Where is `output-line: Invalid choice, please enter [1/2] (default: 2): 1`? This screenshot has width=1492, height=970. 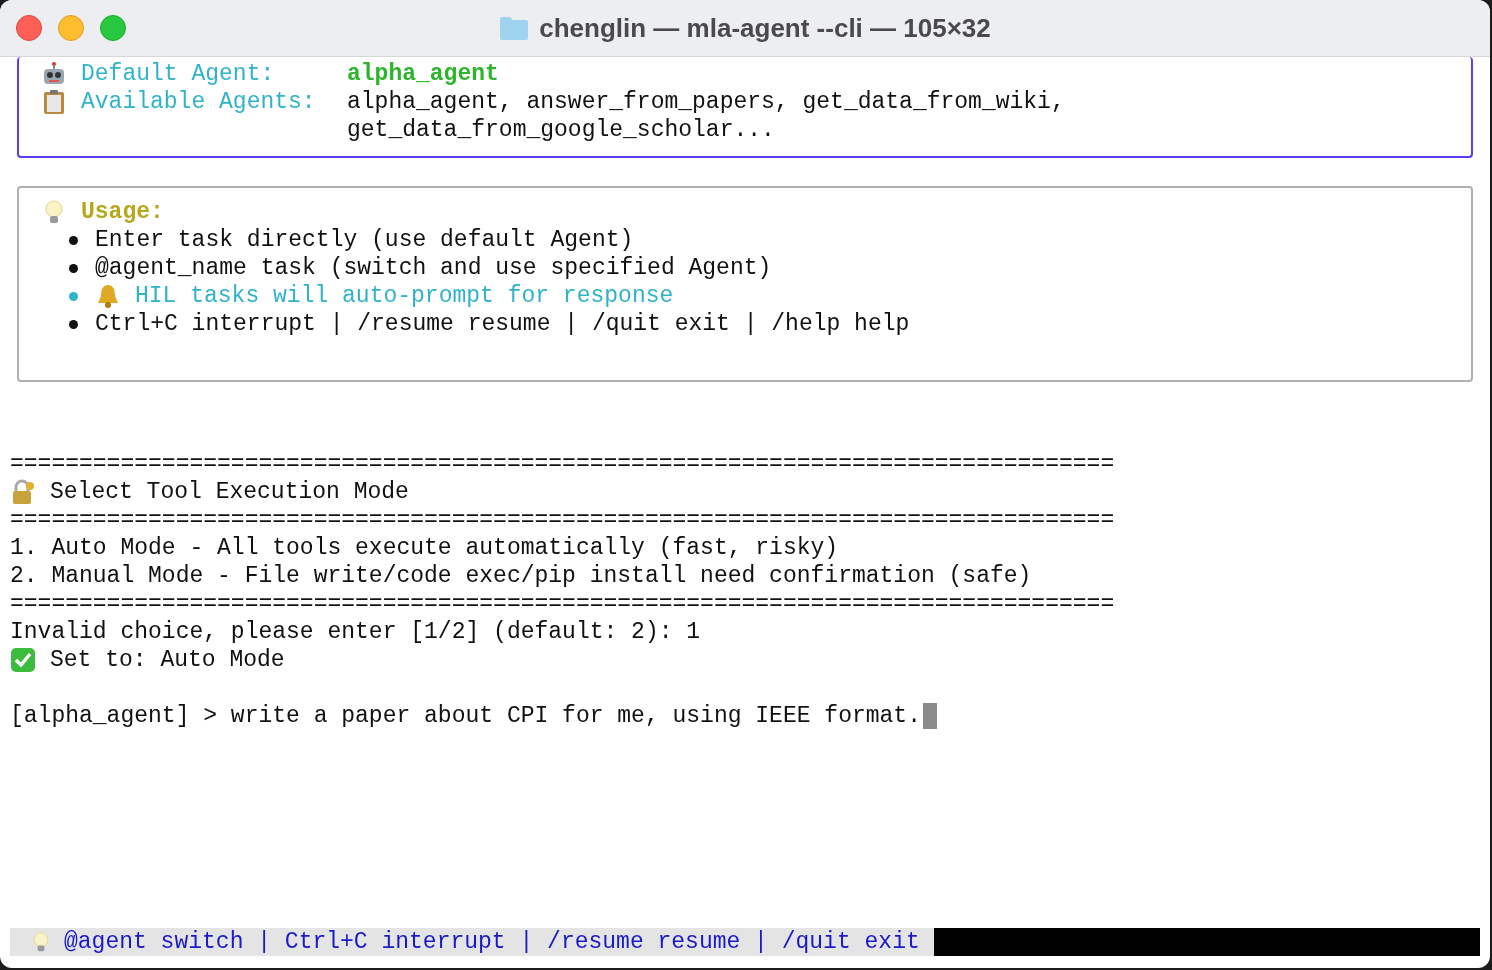
output-line: Invalid choice, please enter [1/2] (default: 2): 1 is located at coordinates (355, 632).